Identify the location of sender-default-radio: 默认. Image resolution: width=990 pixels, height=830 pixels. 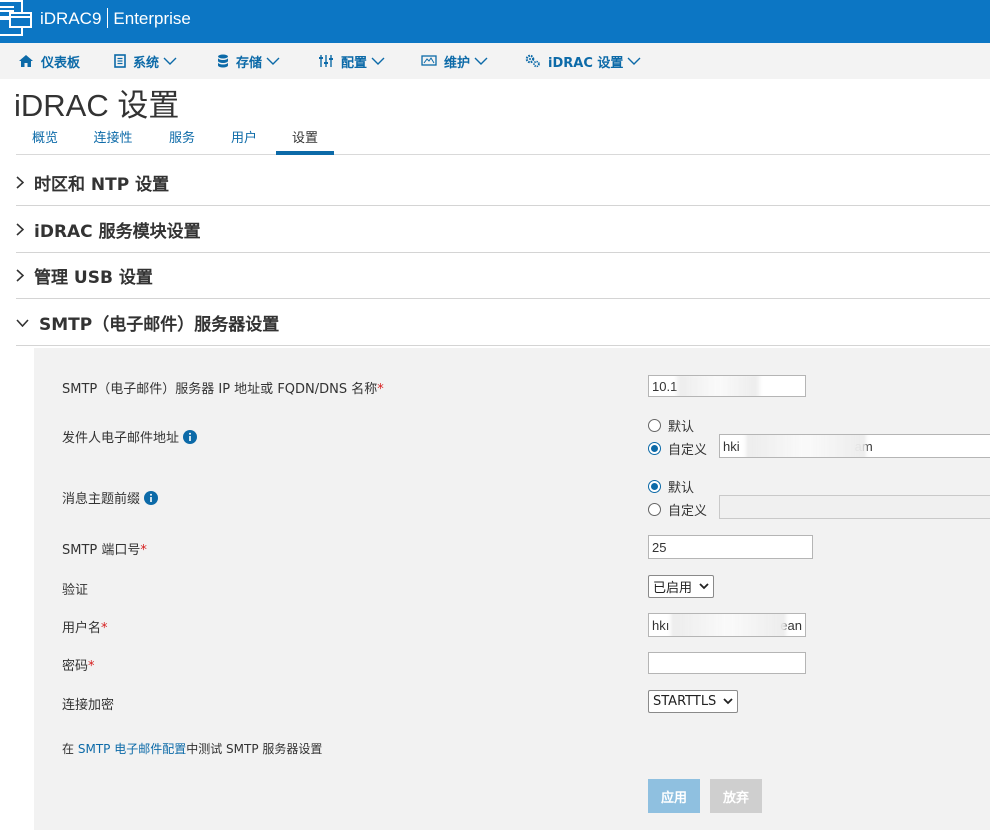
(671, 425).